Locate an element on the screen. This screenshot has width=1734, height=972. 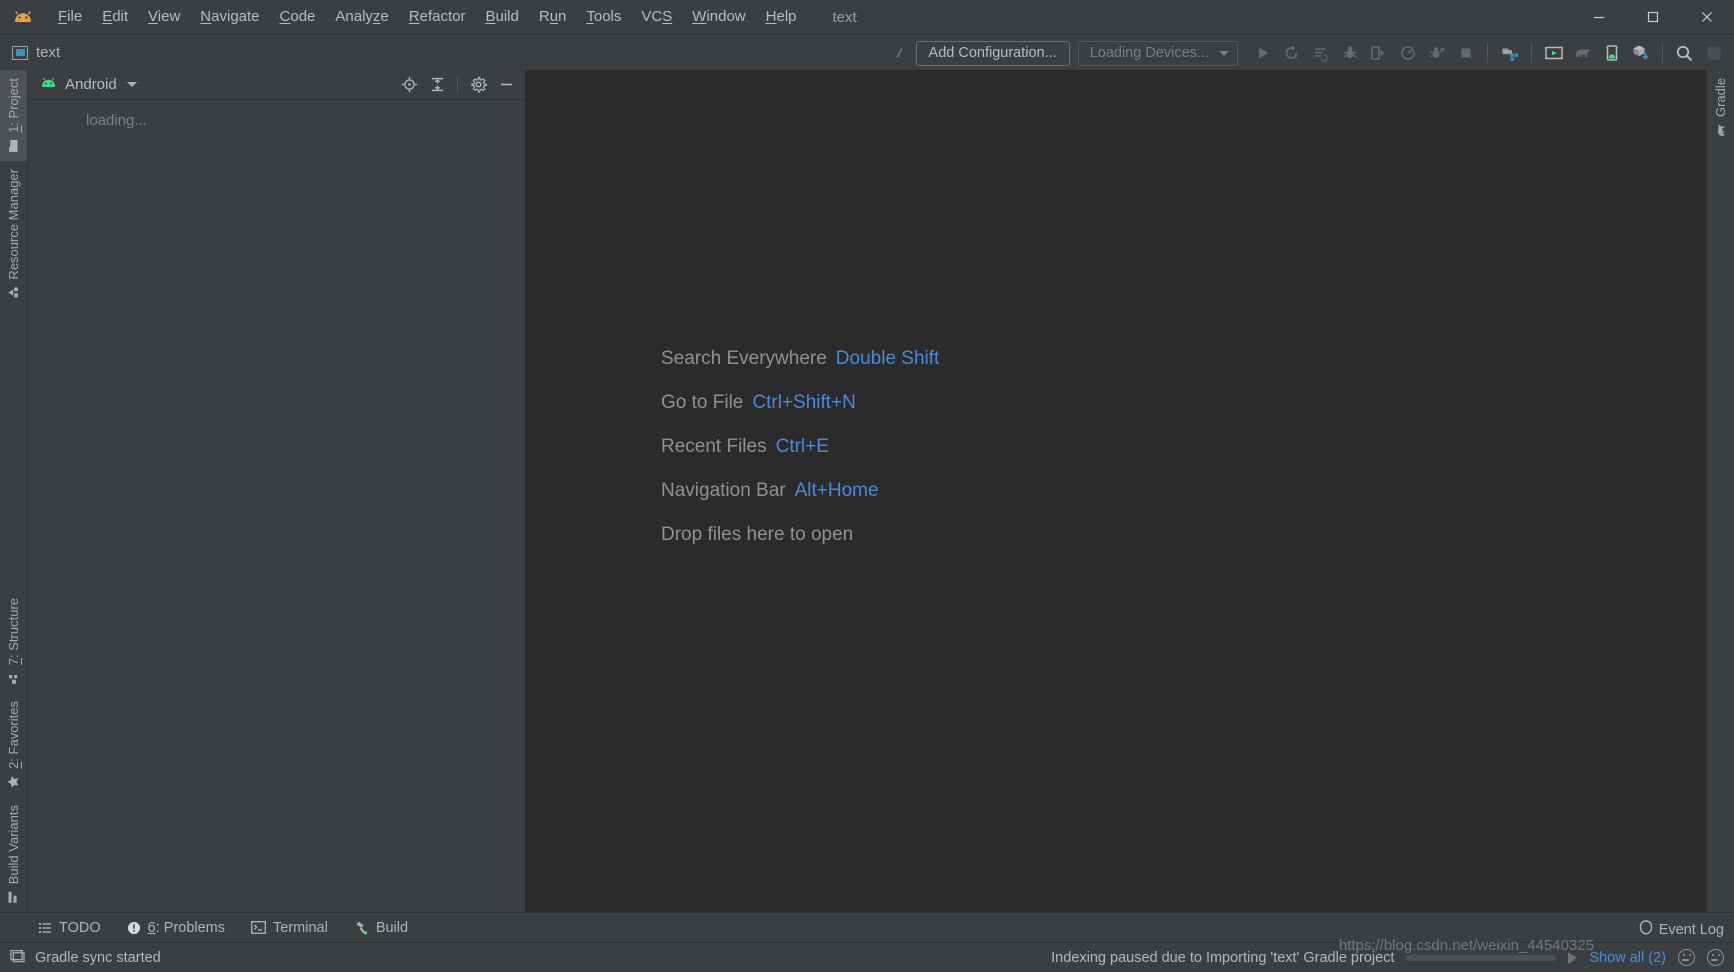
menu-item-help: Help is located at coordinates (781, 17).